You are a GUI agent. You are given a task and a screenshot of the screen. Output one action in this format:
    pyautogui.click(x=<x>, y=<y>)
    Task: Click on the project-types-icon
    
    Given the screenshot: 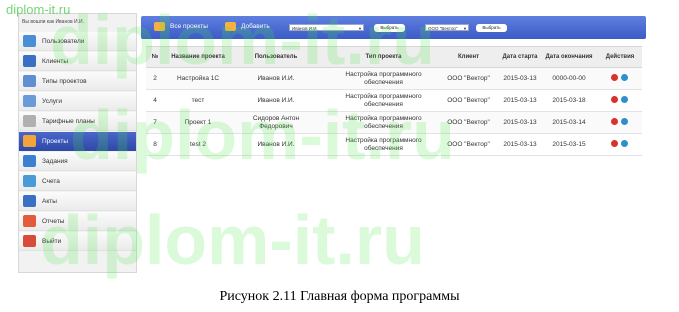 What is the action you would take?
    pyautogui.click(x=29, y=81)
    